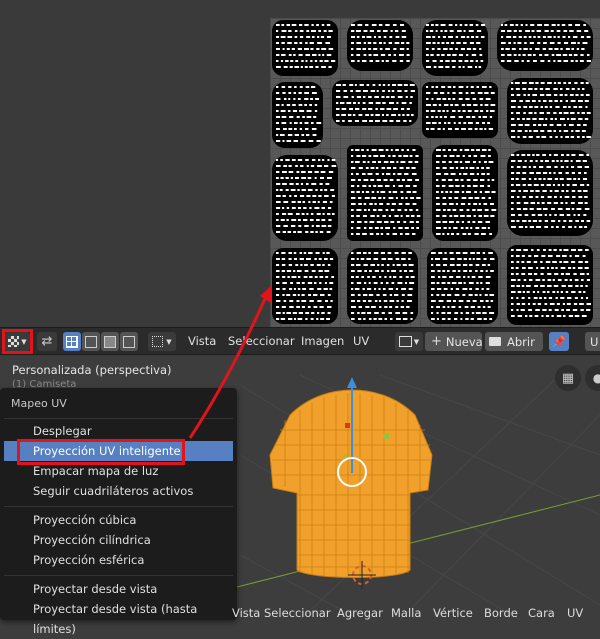  Describe the element at coordinates (575, 613) in the screenshot. I see `viewport-menu-uv: UV` at that location.